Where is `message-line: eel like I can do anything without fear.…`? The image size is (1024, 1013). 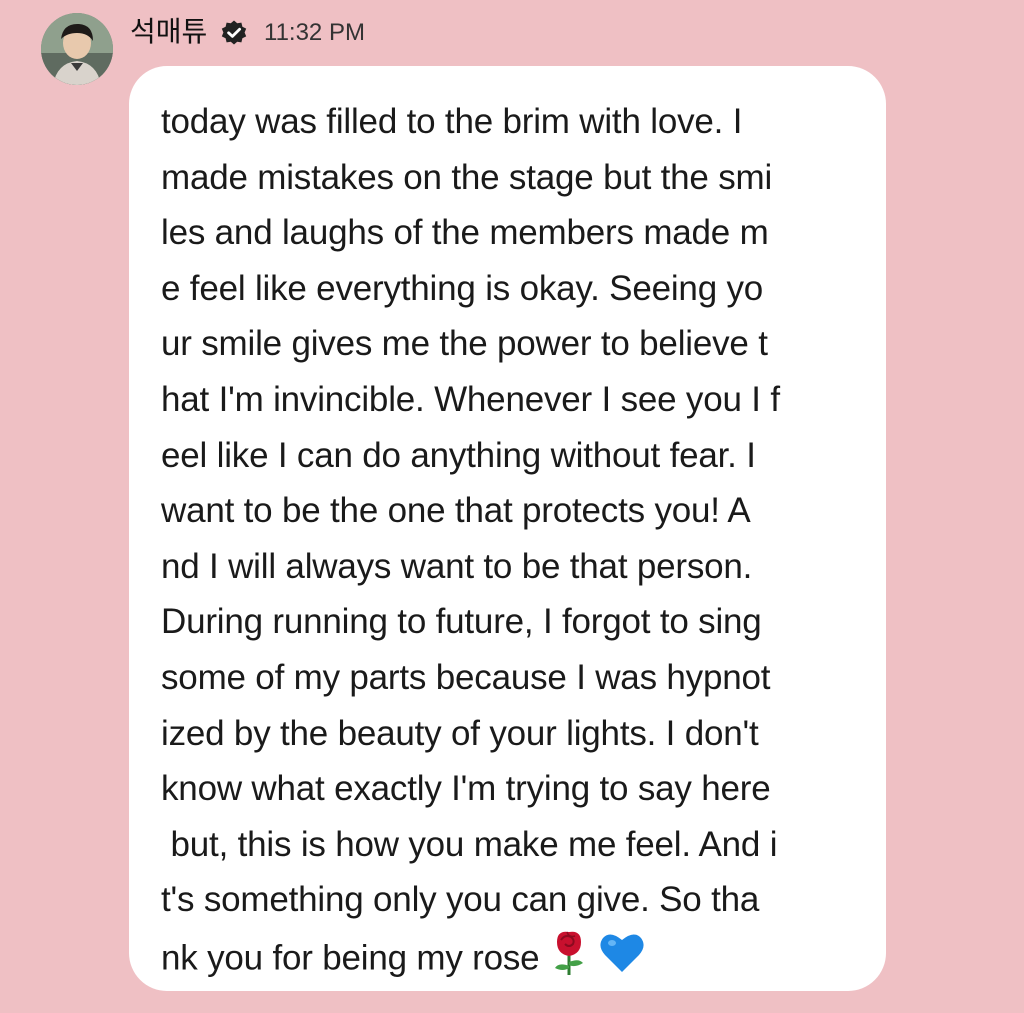 message-line: eel like I can do anything without fear.… is located at coordinates (458, 455).